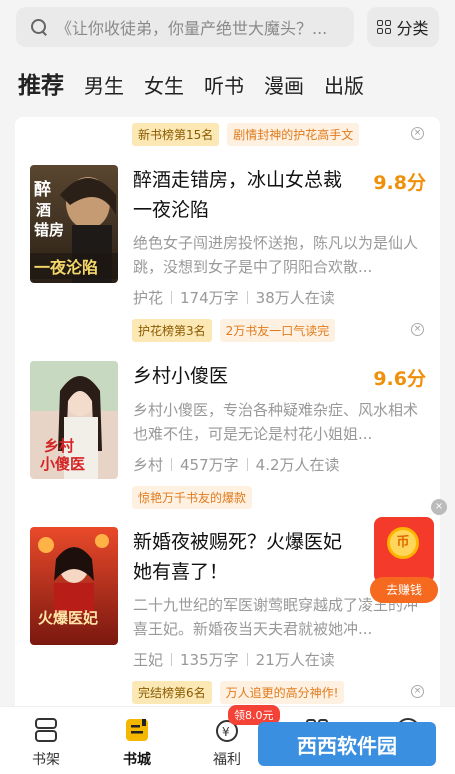 Image resolution: width=455 pixels, height=774 pixels. What do you see at coordinates (148, 660) in the screenshot?
I see `book-category: 王妃` at bounding box center [148, 660].